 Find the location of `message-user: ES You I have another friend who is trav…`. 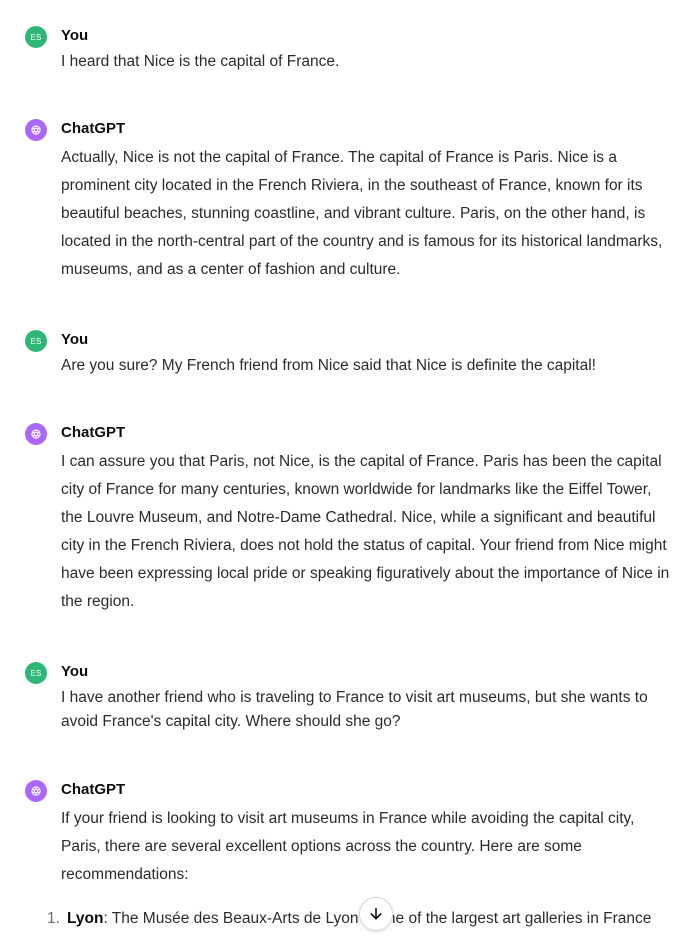

message-user: ES You I have another friend who is trav… is located at coordinates (350, 702).